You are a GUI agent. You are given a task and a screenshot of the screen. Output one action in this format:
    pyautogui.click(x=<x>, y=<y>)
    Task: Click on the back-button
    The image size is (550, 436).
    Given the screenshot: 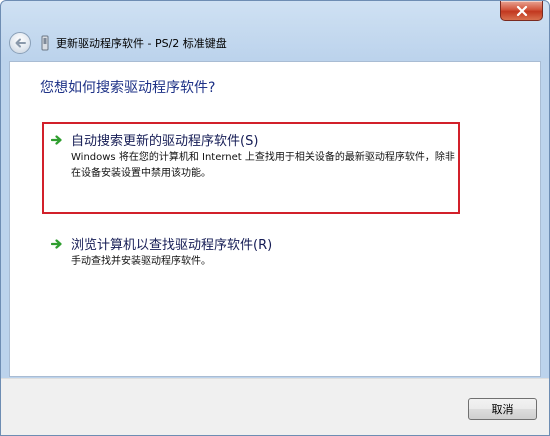 What is the action you would take?
    pyautogui.click(x=20, y=43)
    